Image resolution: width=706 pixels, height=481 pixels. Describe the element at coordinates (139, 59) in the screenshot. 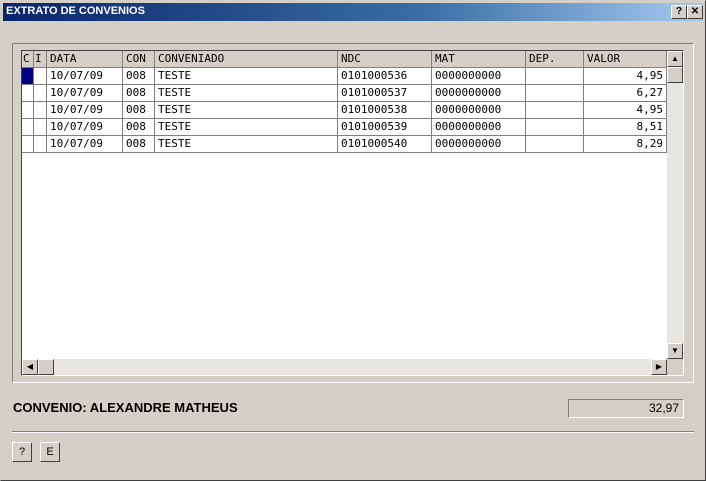

I see `col-header-con: CON` at that location.